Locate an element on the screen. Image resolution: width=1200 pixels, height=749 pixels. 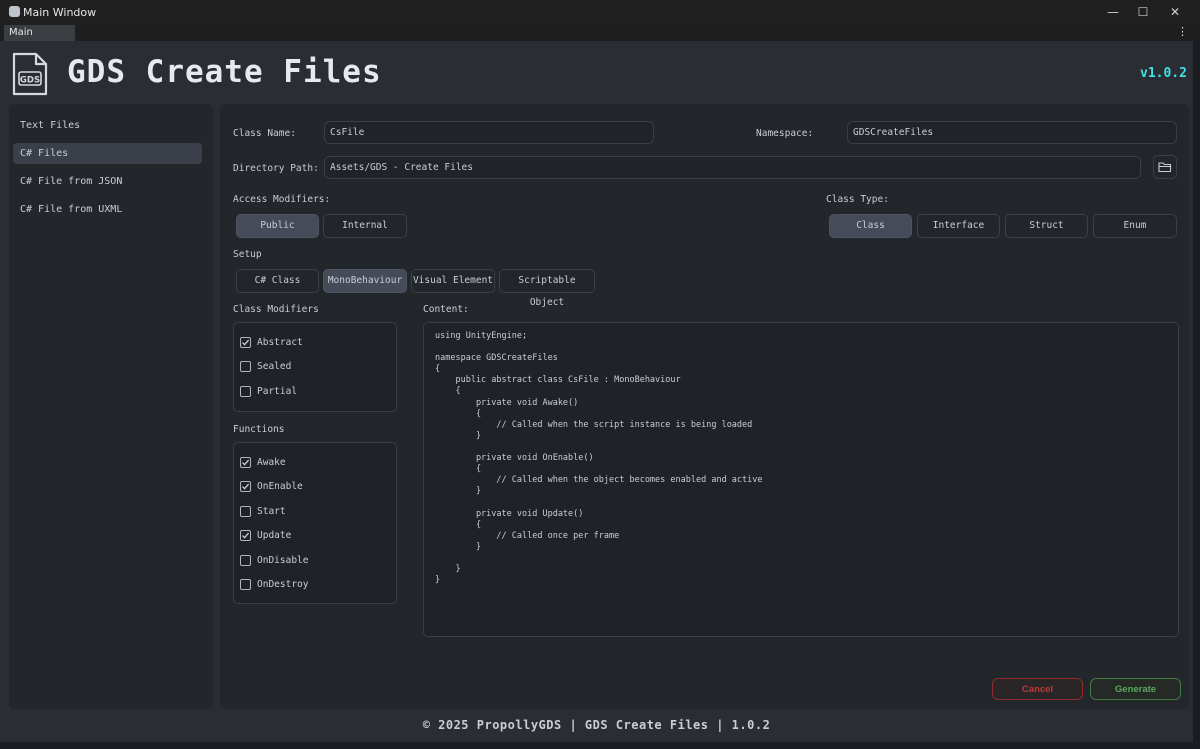
setup-scriptable-object-button: Scriptable Object is located at coordinates (547, 288).